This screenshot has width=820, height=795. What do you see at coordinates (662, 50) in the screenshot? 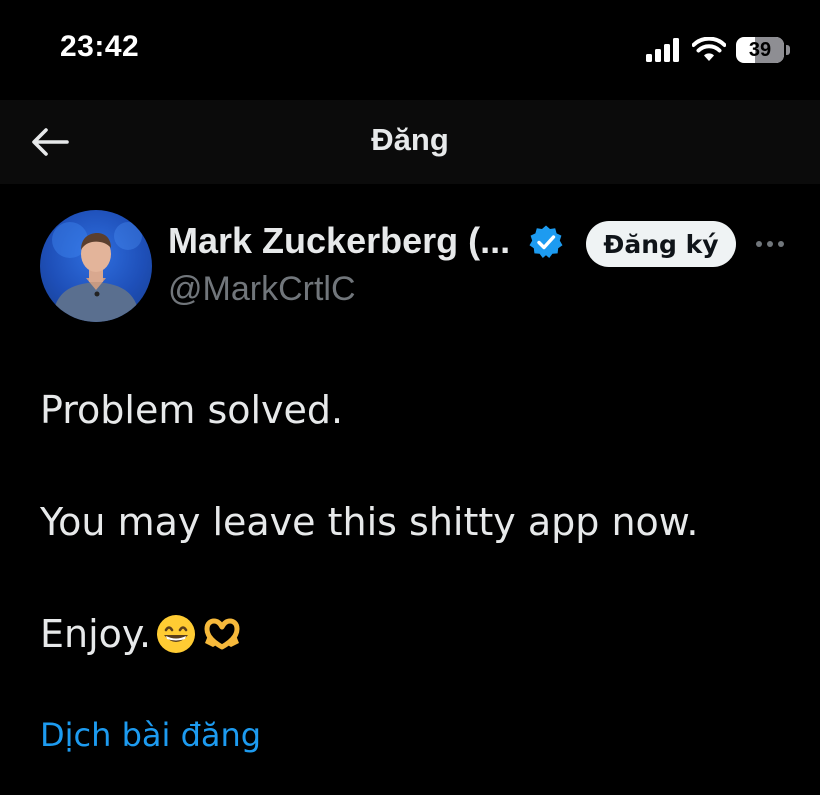
I see `cellular-signal-icon` at bounding box center [662, 50].